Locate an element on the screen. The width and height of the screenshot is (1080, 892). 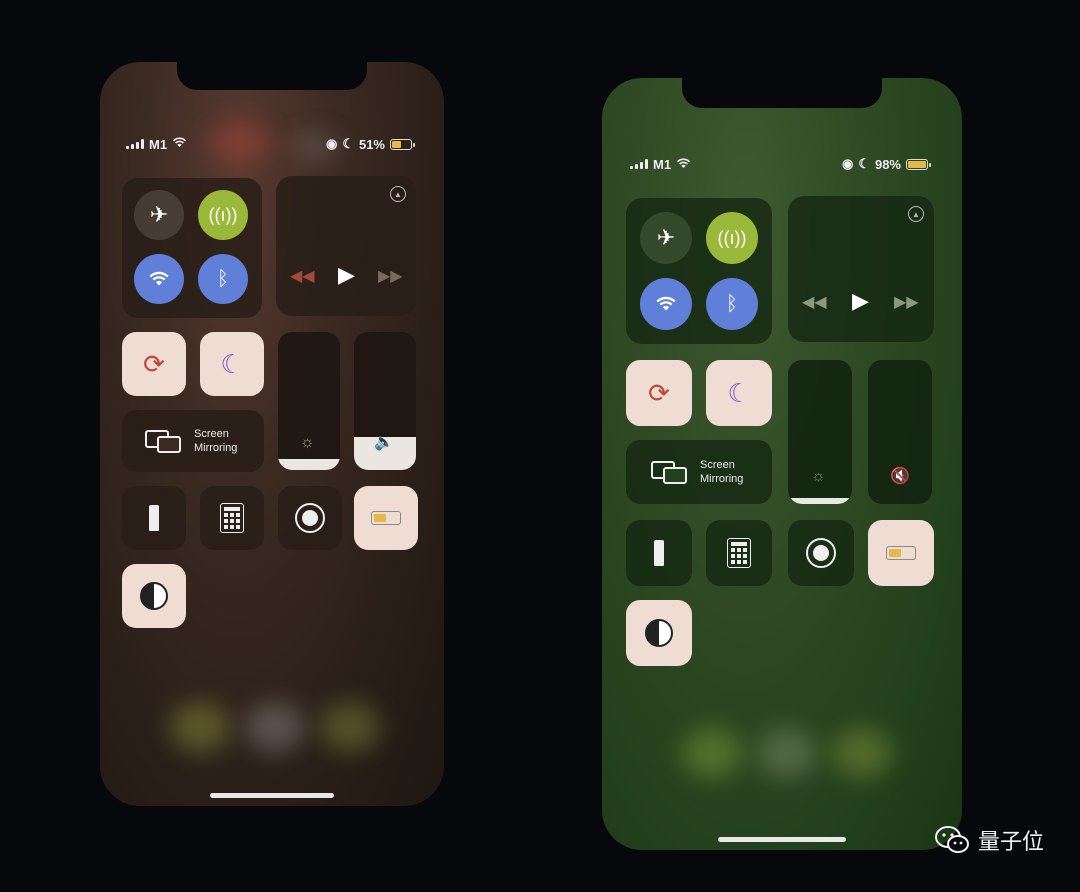
wechat-icon is located at coordinates (951, 839).